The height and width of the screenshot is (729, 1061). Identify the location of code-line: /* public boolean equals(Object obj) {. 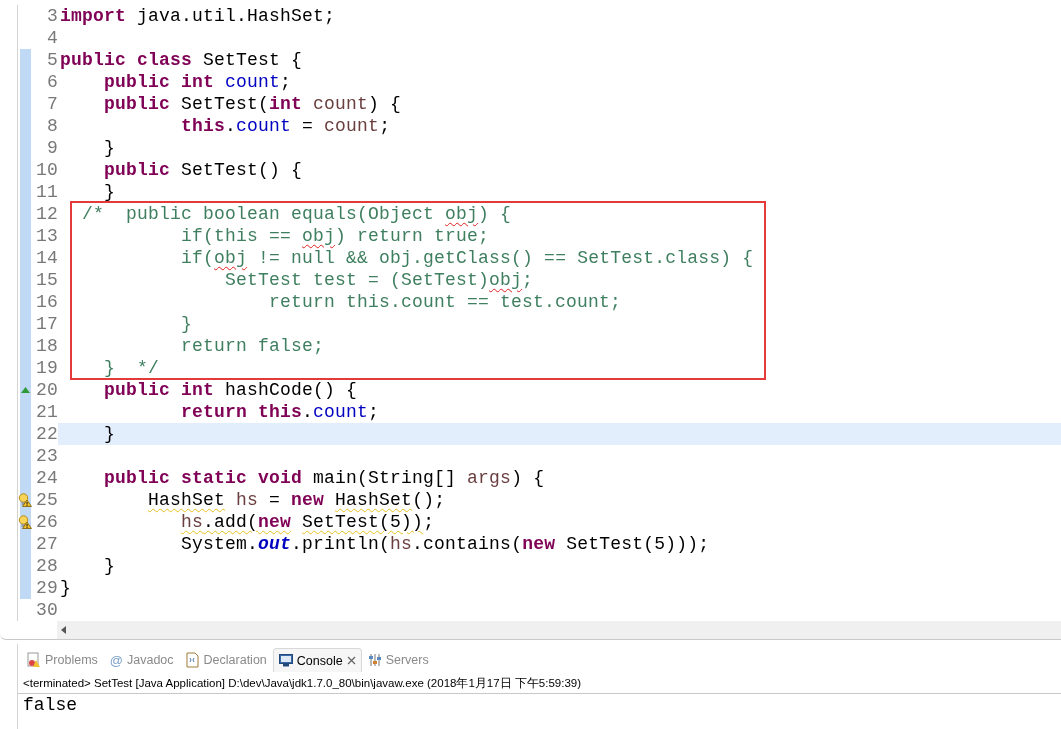
(297, 214).